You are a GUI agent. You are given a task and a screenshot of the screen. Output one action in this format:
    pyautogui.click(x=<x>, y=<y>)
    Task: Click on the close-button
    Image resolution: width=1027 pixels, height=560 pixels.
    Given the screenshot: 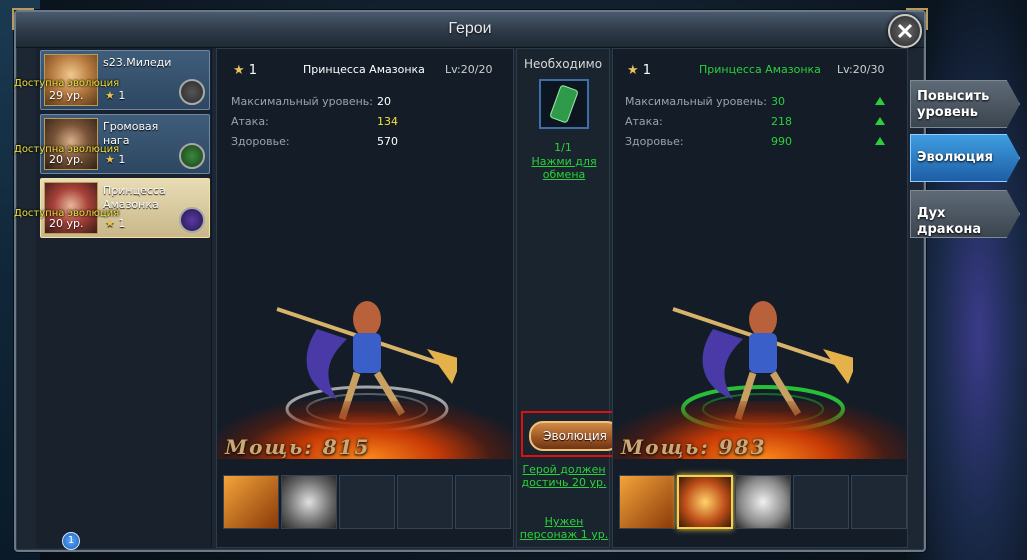 What is the action you would take?
    pyautogui.click(x=905, y=31)
    